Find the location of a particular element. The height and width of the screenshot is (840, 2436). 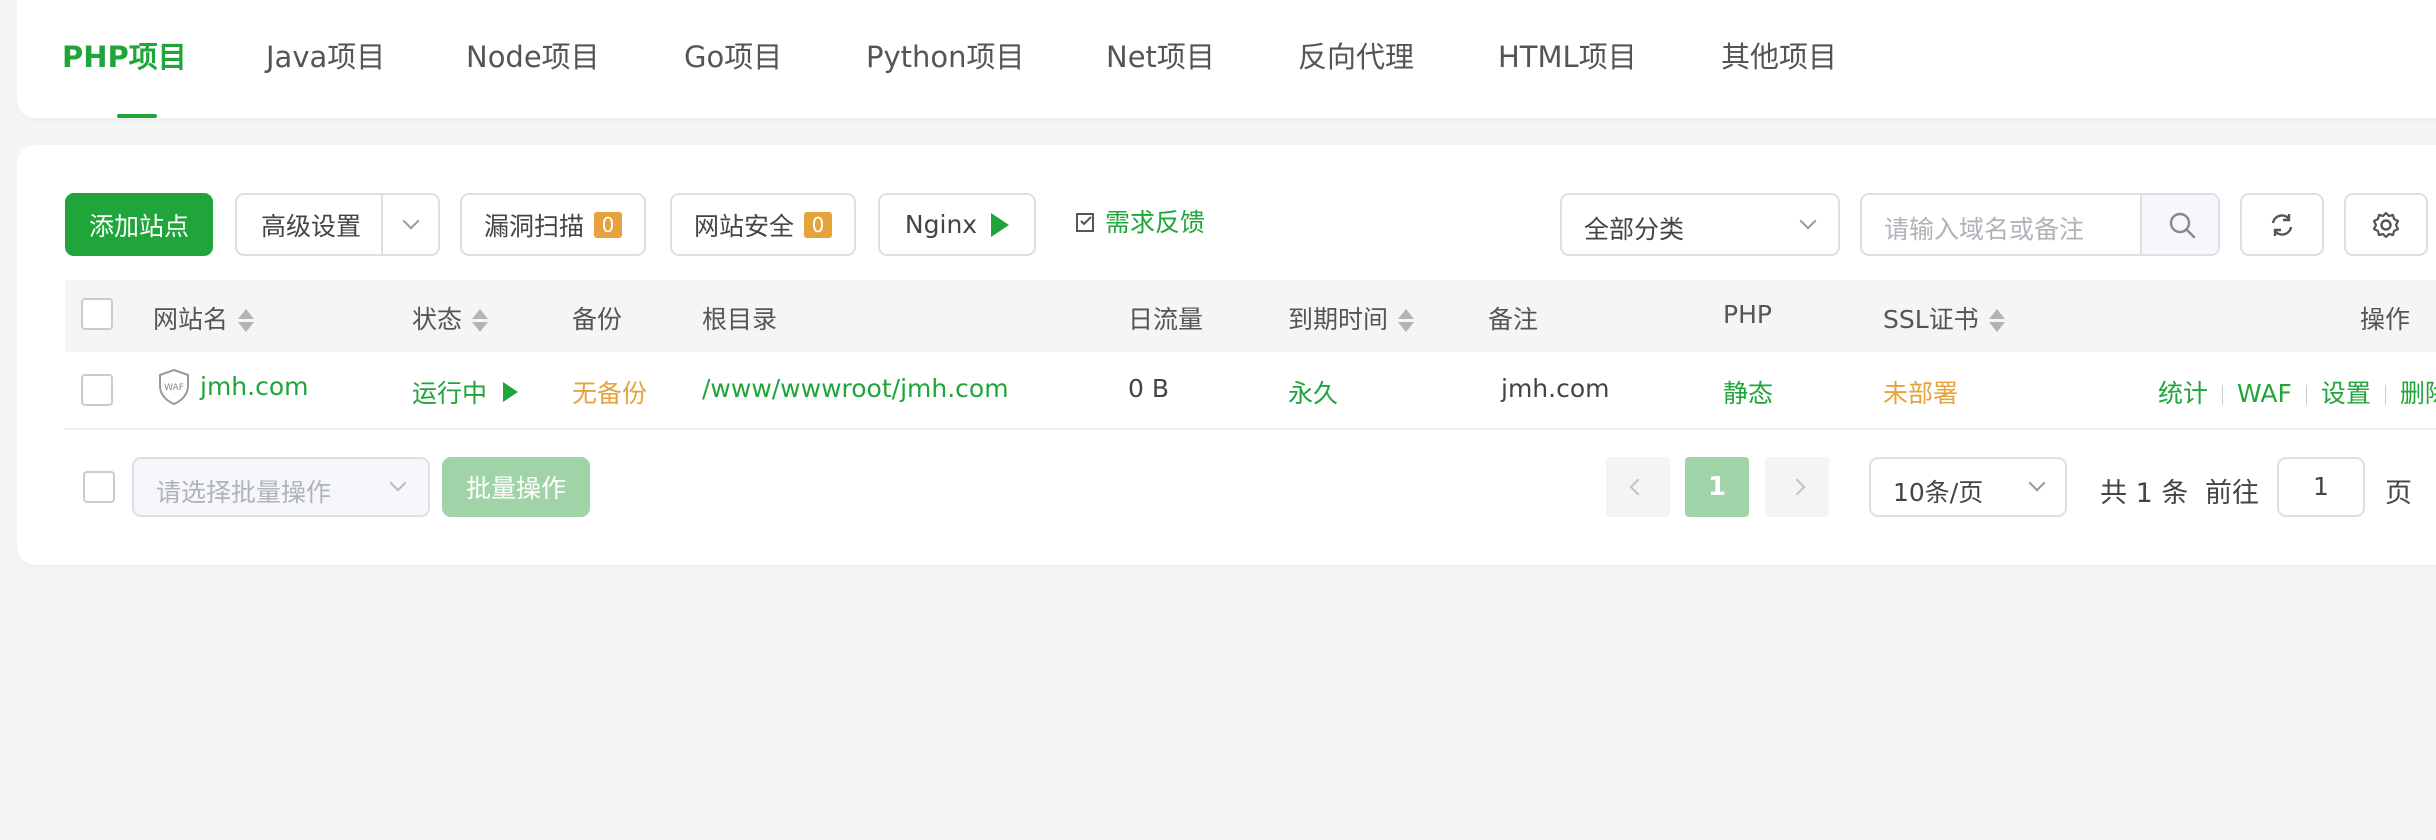

tab-php: PHP项目 is located at coordinates (124, 57).